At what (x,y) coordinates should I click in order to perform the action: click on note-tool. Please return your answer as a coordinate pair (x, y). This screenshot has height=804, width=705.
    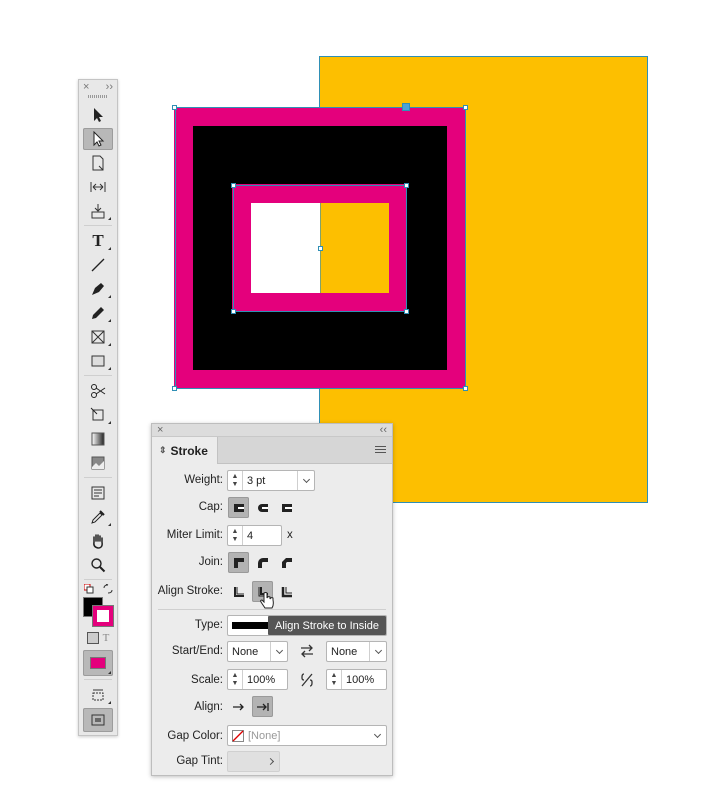
    Looking at the image, I should click on (98, 493).